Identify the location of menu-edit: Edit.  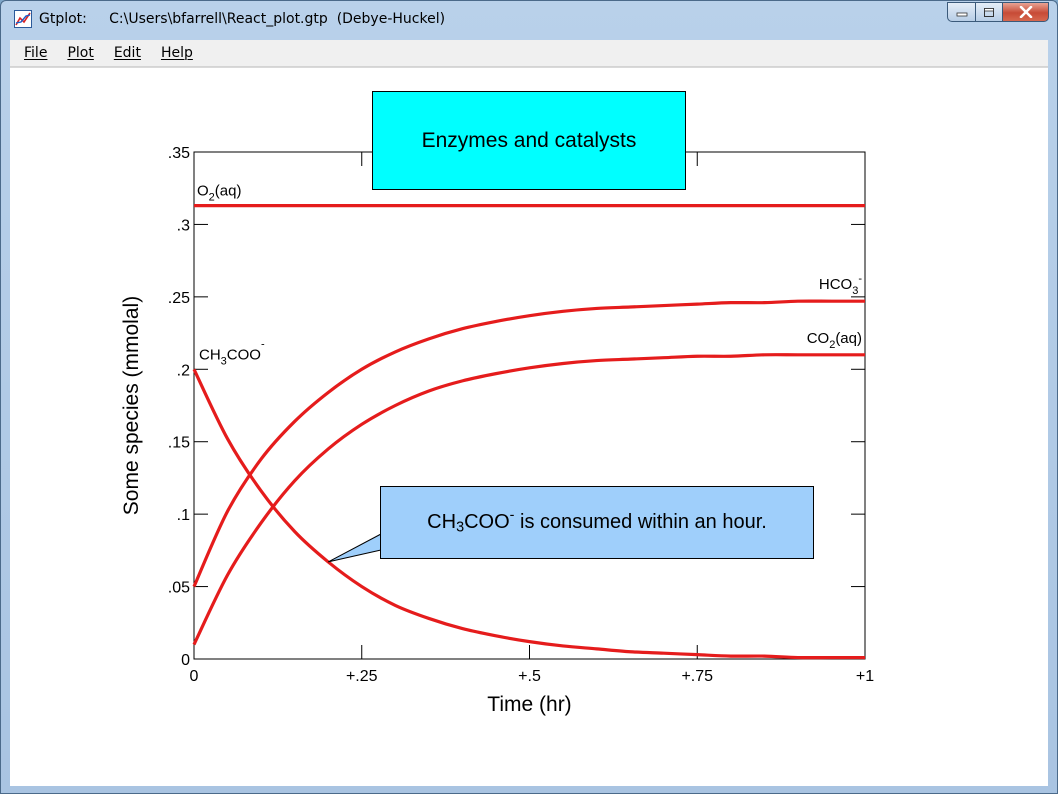
(127, 53).